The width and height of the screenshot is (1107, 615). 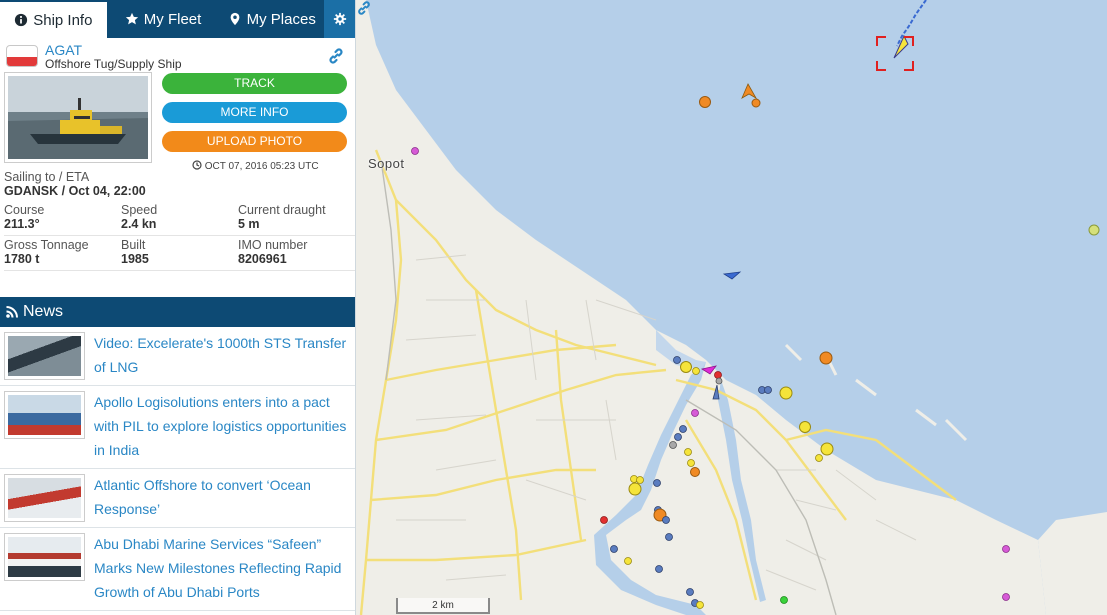 What do you see at coordinates (21, 20) in the screenshot?
I see `info-circle-icon` at bounding box center [21, 20].